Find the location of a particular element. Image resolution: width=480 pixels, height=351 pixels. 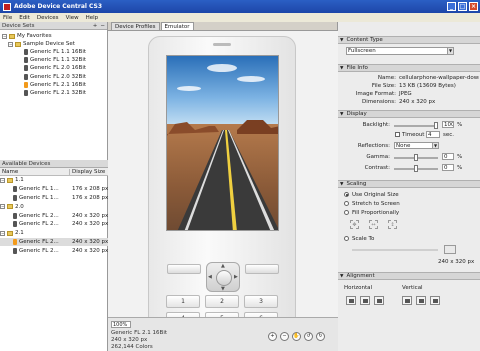

scale-to-radio is located at coordinates (346, 238).